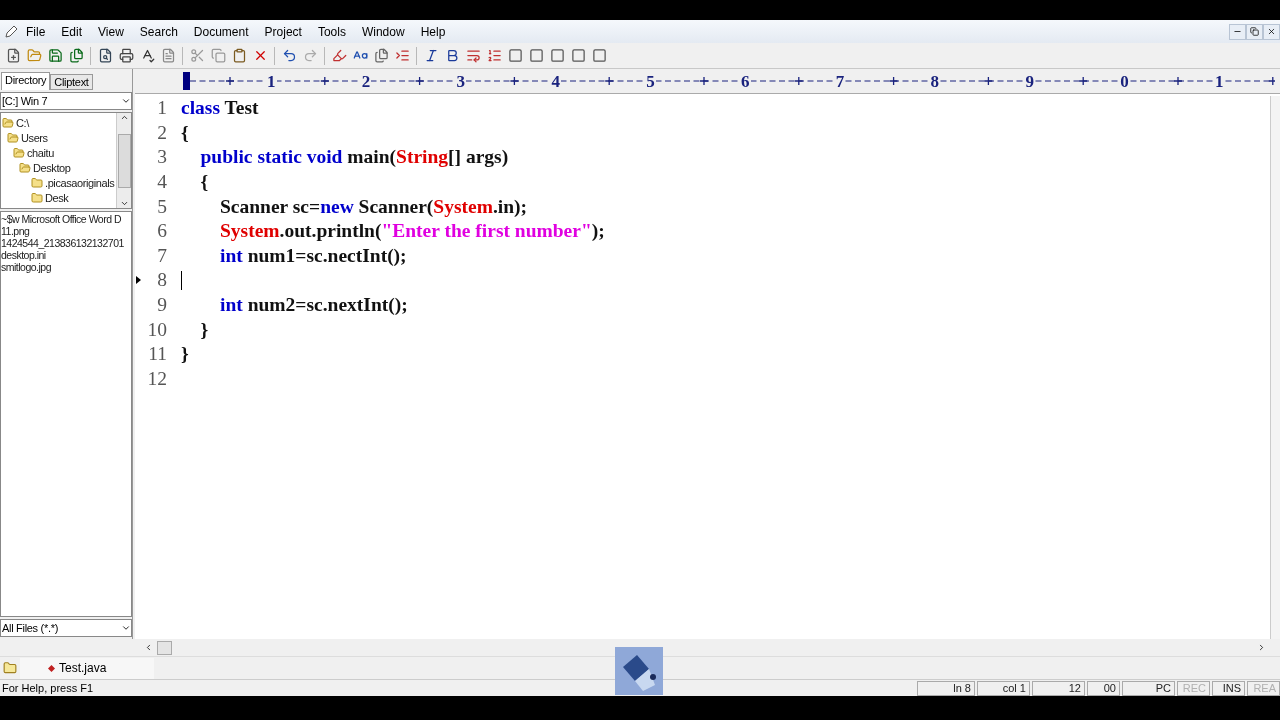 This screenshot has height=720, width=1280. I want to click on string-literal: "Enter the first number", so click(486, 231).